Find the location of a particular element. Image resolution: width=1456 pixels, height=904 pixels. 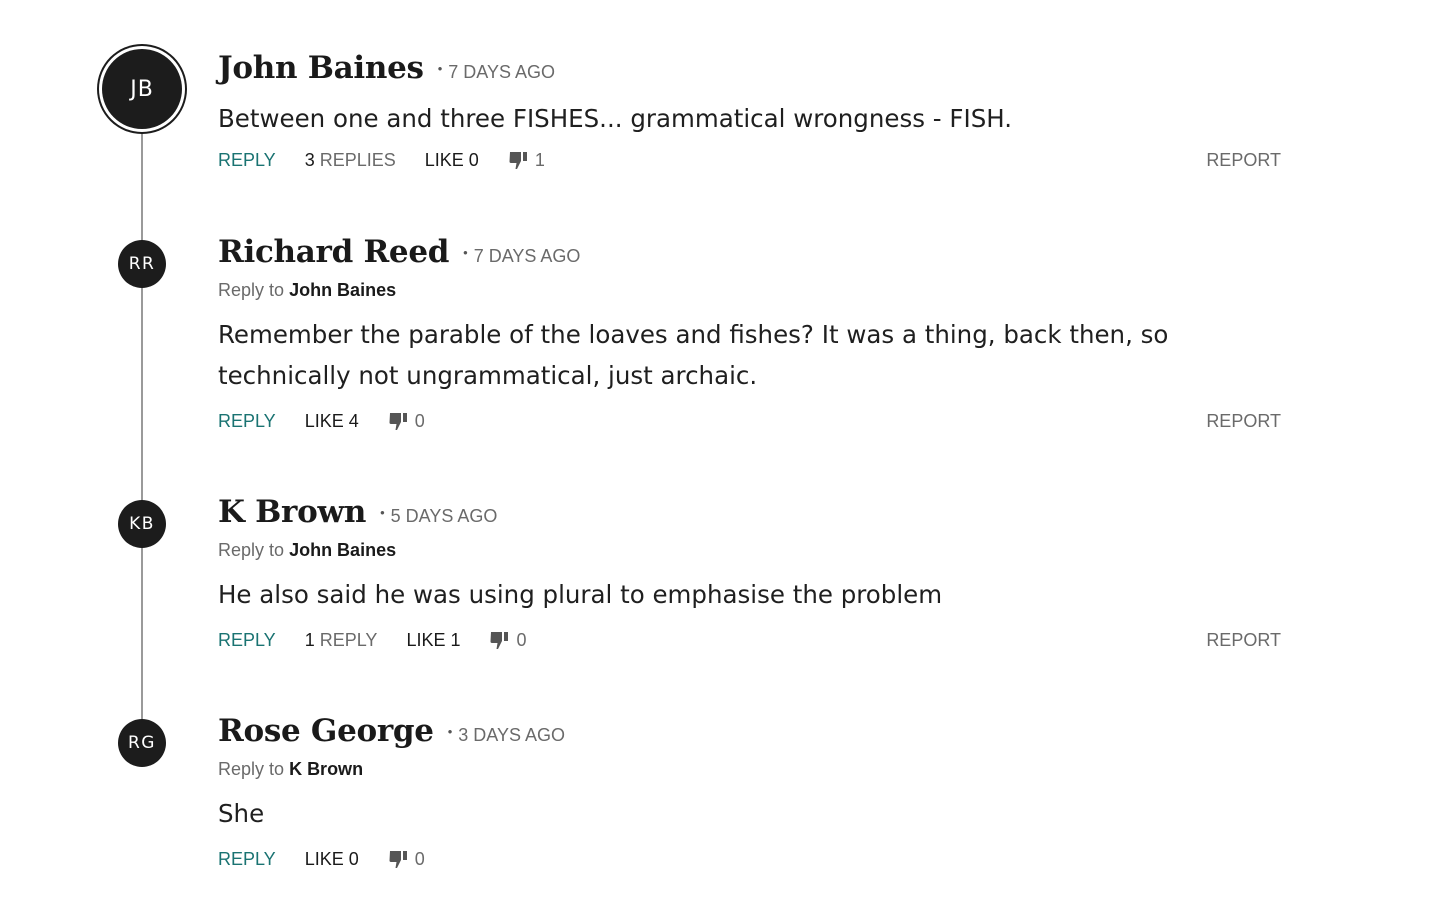

comment-author: K Brown is located at coordinates (292, 512).